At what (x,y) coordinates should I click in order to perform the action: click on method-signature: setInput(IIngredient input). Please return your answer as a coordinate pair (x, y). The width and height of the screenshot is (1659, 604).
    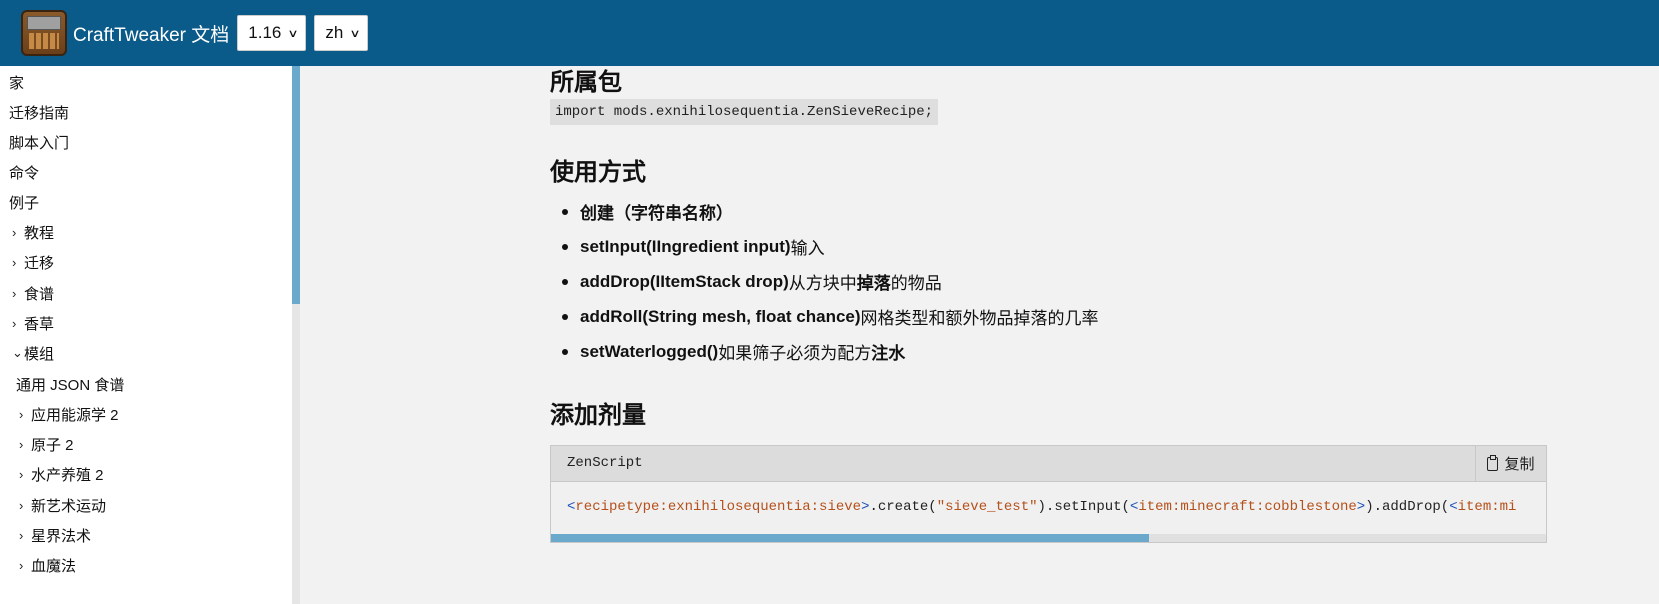
    Looking at the image, I should click on (685, 246).